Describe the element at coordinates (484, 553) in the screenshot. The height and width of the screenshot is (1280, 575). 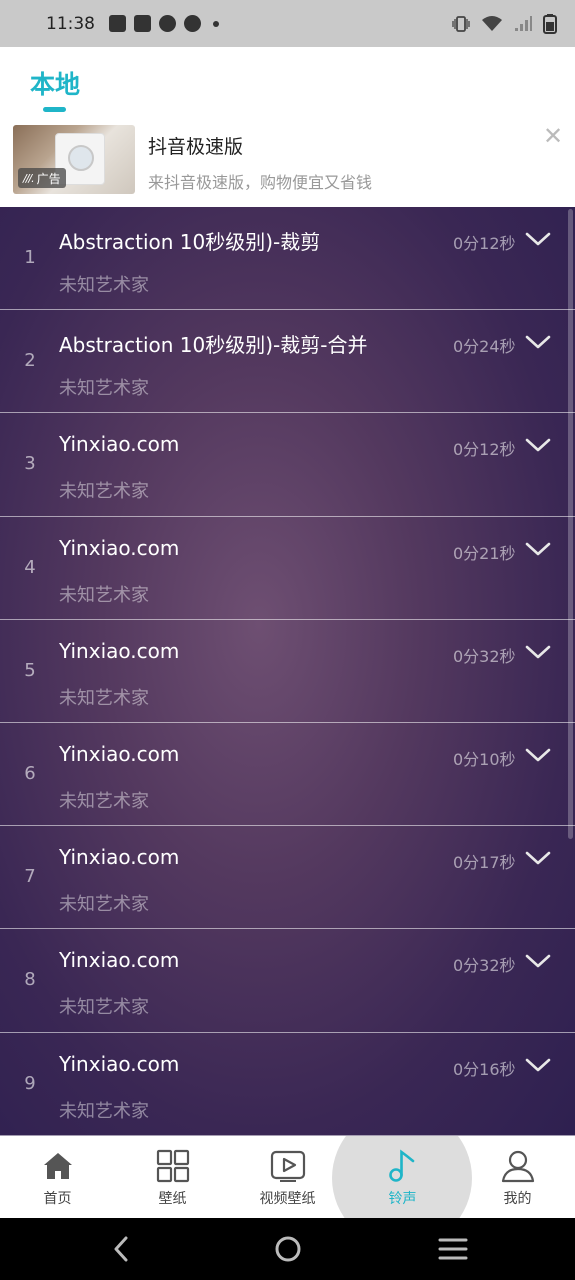
I see `list-item-duration: 0分21秒` at that location.